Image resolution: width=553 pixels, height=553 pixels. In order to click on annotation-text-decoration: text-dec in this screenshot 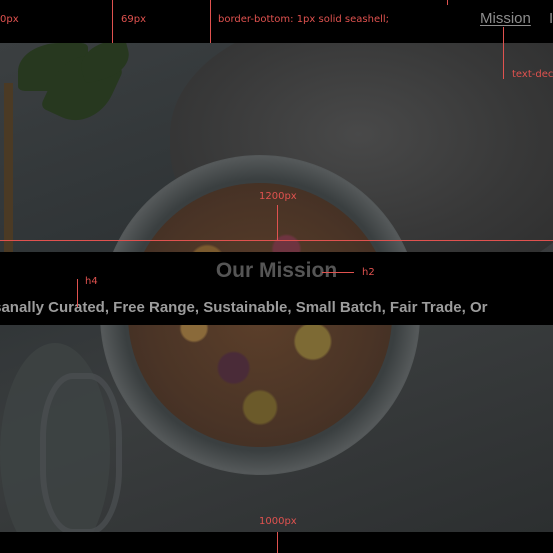, I will do `click(532, 74)`.